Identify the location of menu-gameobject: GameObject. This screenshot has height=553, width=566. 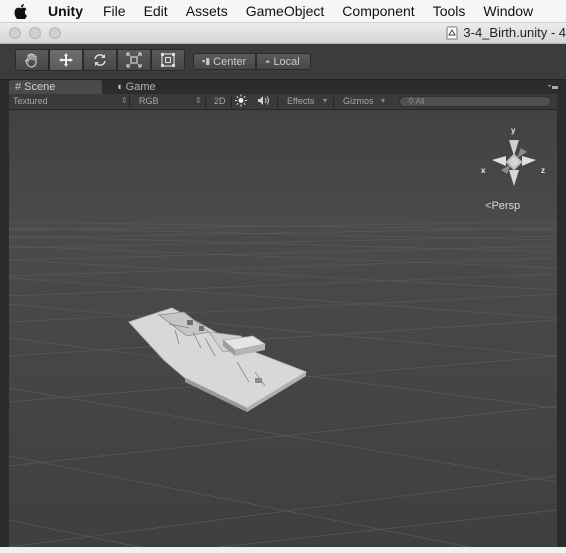
(285, 11).